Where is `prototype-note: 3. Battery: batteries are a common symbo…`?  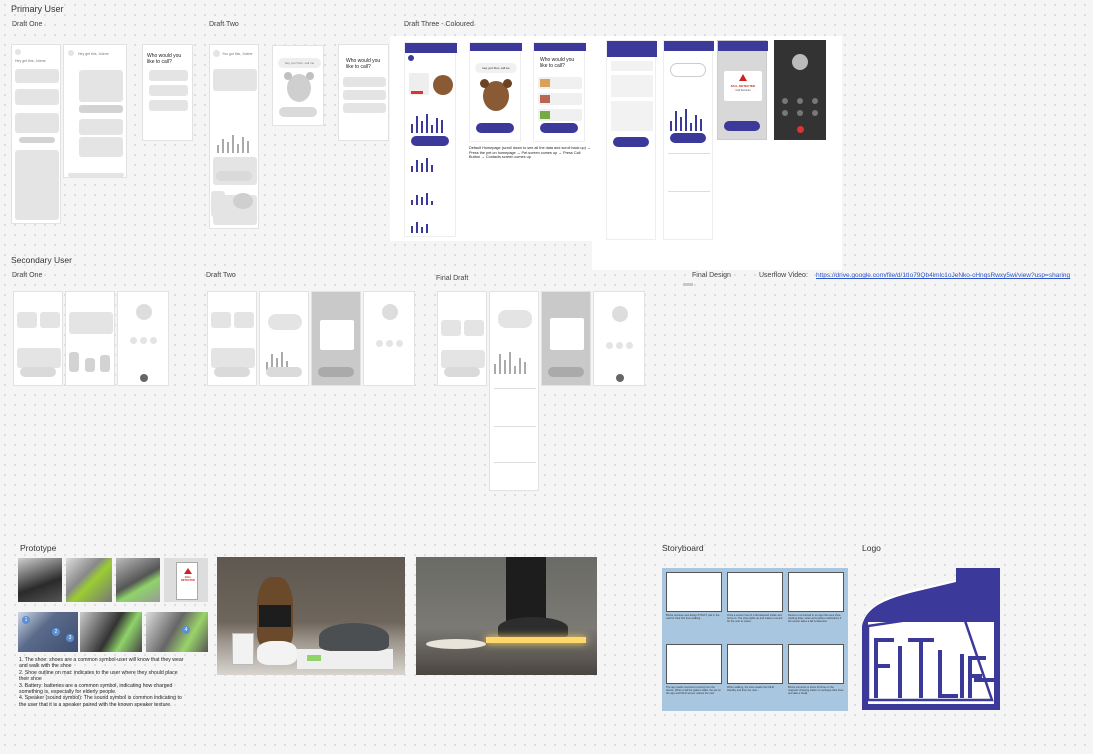
prototype-note: 3. Battery: batteries are a common symbo… is located at coordinates (96, 689).